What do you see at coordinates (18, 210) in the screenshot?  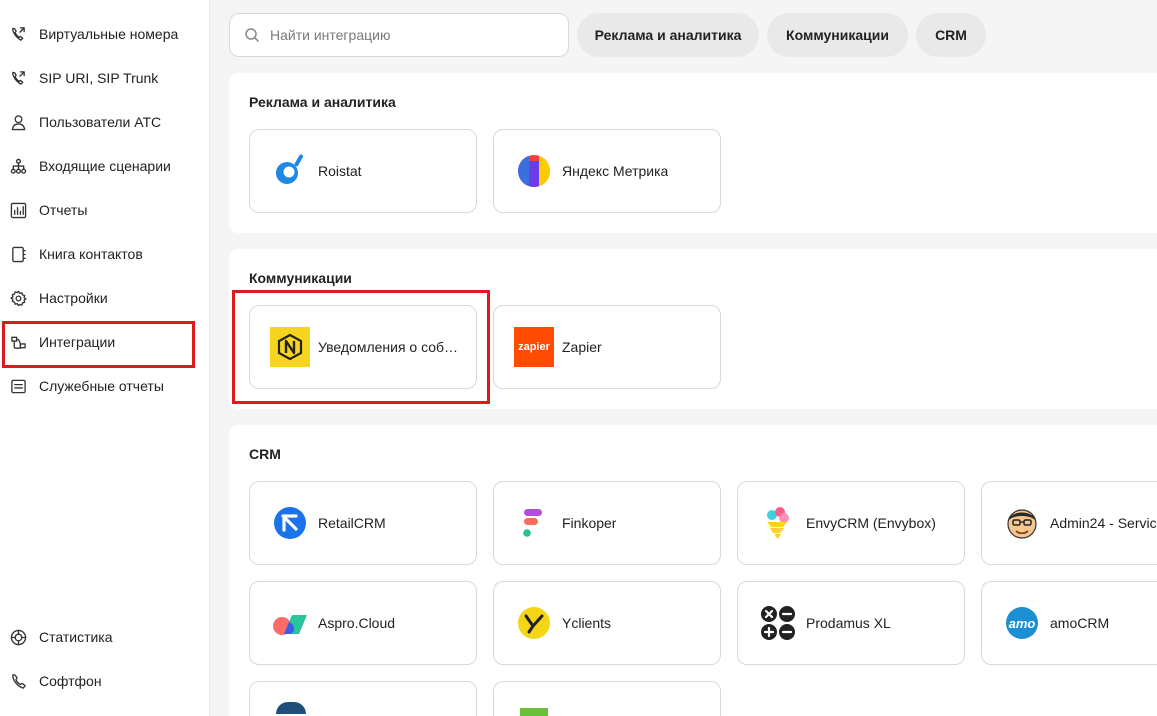 I see `chart-icon` at bounding box center [18, 210].